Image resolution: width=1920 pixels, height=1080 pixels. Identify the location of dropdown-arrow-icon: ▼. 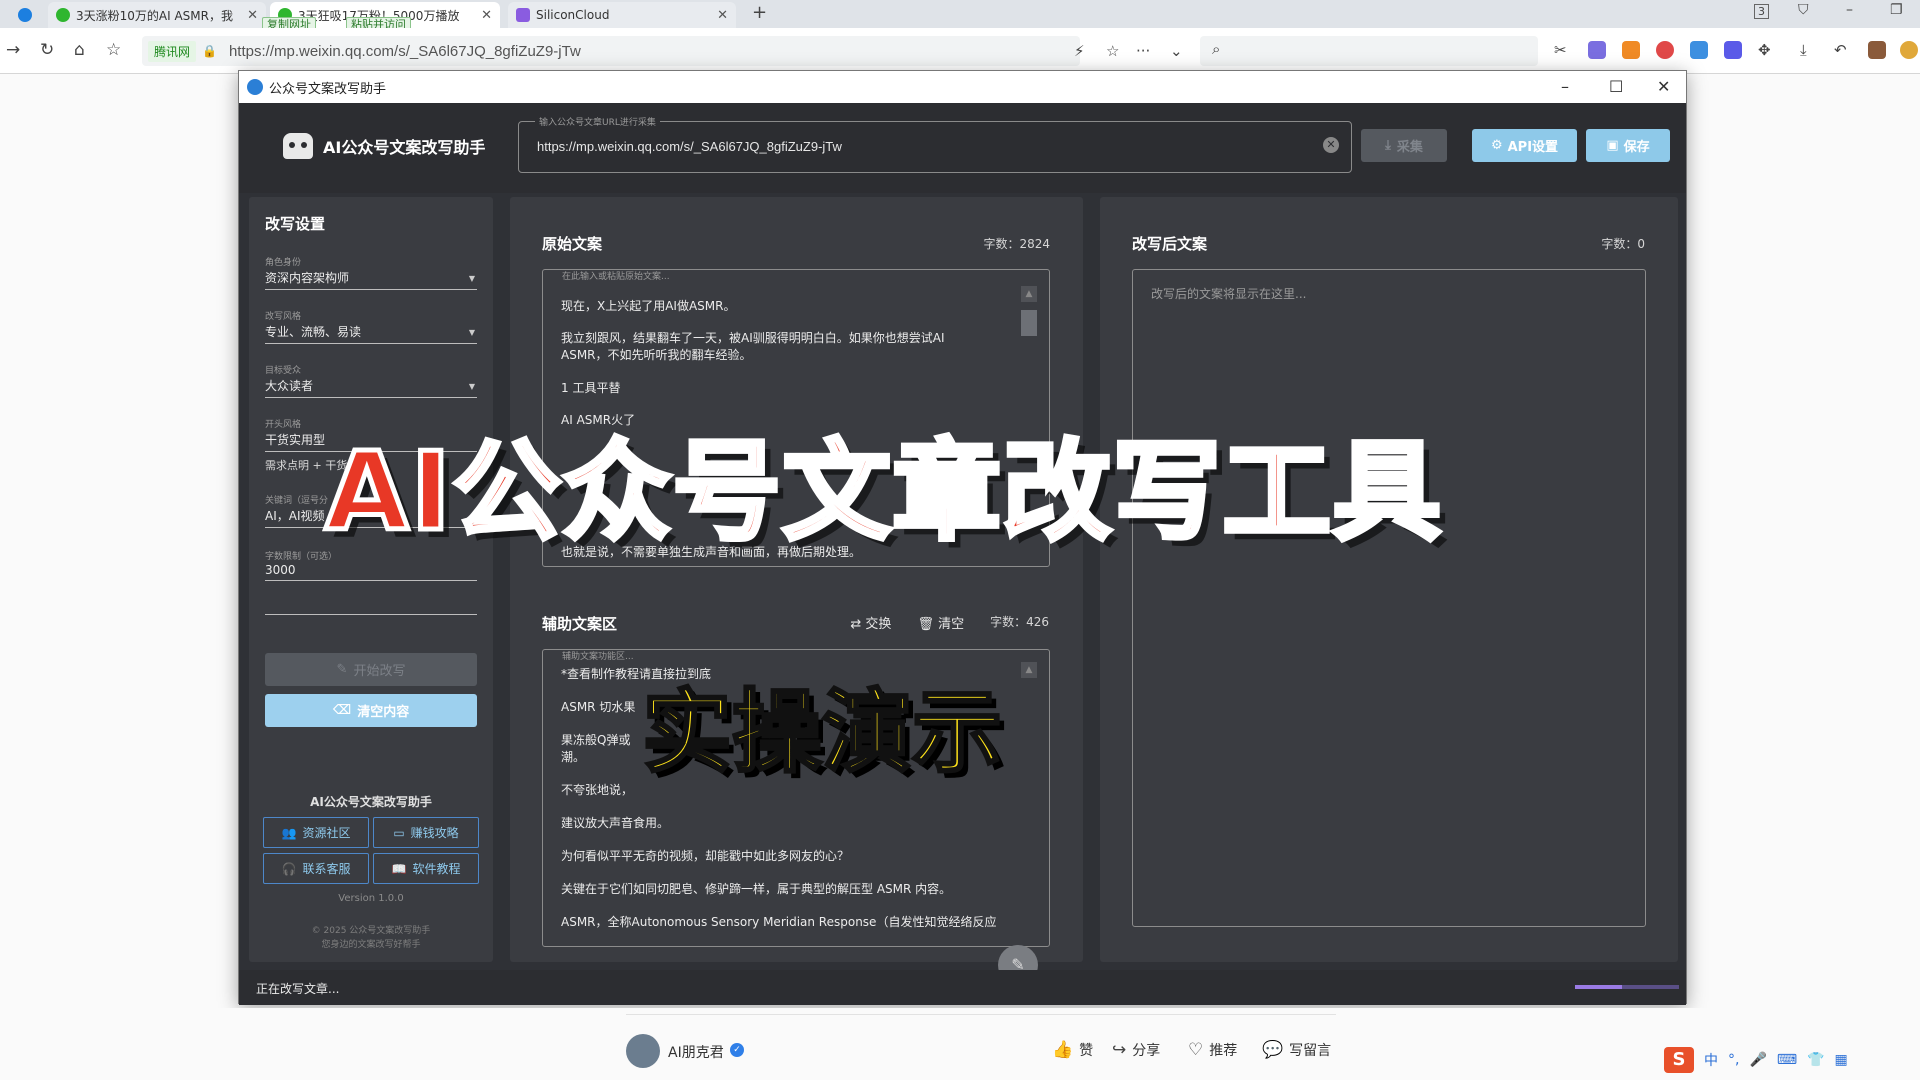
(471, 278).